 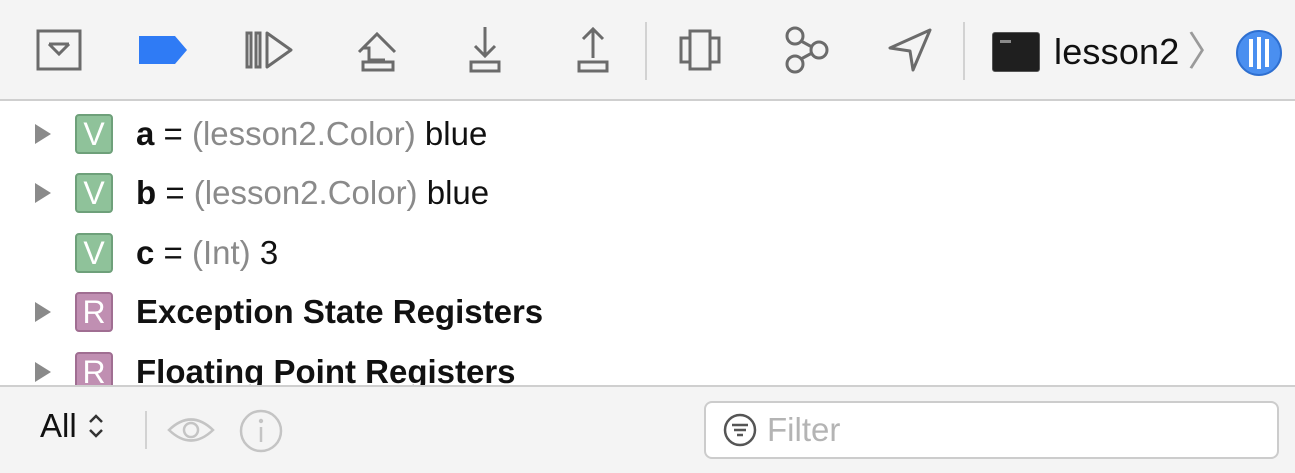 I want to click on register-group-row: R Floating Point Registers, so click(x=647, y=364).